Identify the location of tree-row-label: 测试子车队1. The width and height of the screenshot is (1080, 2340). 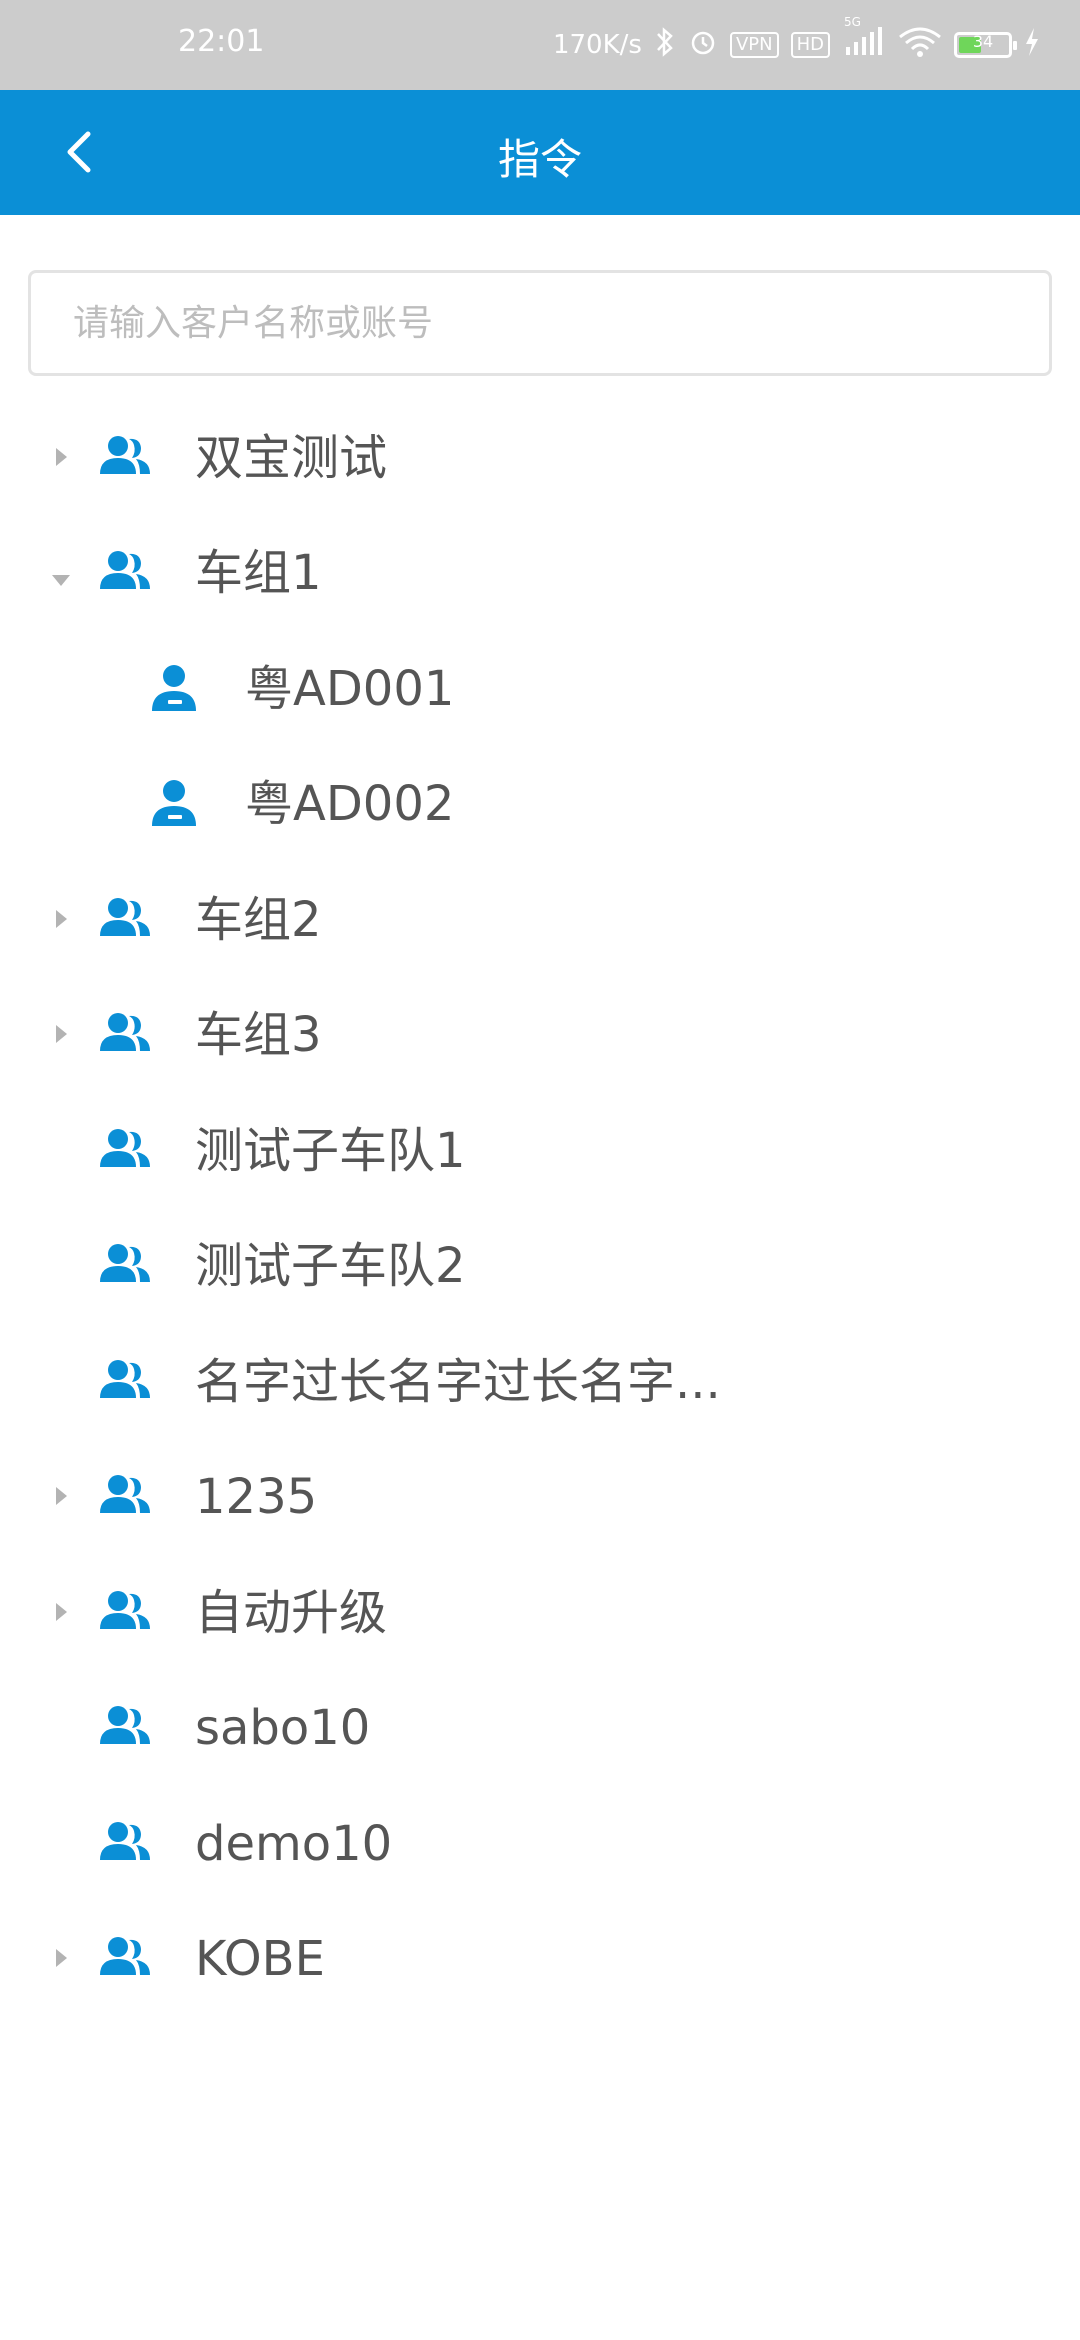
(330, 1150).